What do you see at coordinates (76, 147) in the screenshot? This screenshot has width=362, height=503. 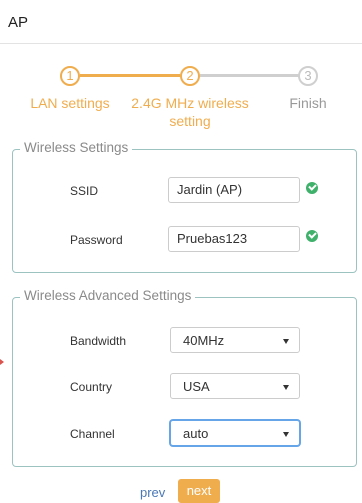 I see `wireless-settings-legend: Wireless Settings` at bounding box center [76, 147].